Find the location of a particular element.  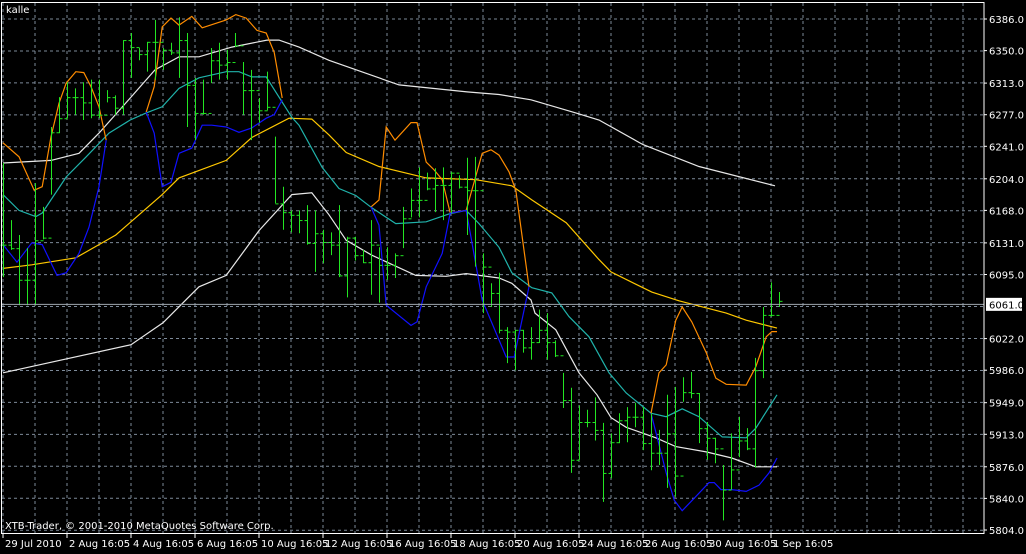

current-price-label: 6061.0 is located at coordinates (1006, 305).